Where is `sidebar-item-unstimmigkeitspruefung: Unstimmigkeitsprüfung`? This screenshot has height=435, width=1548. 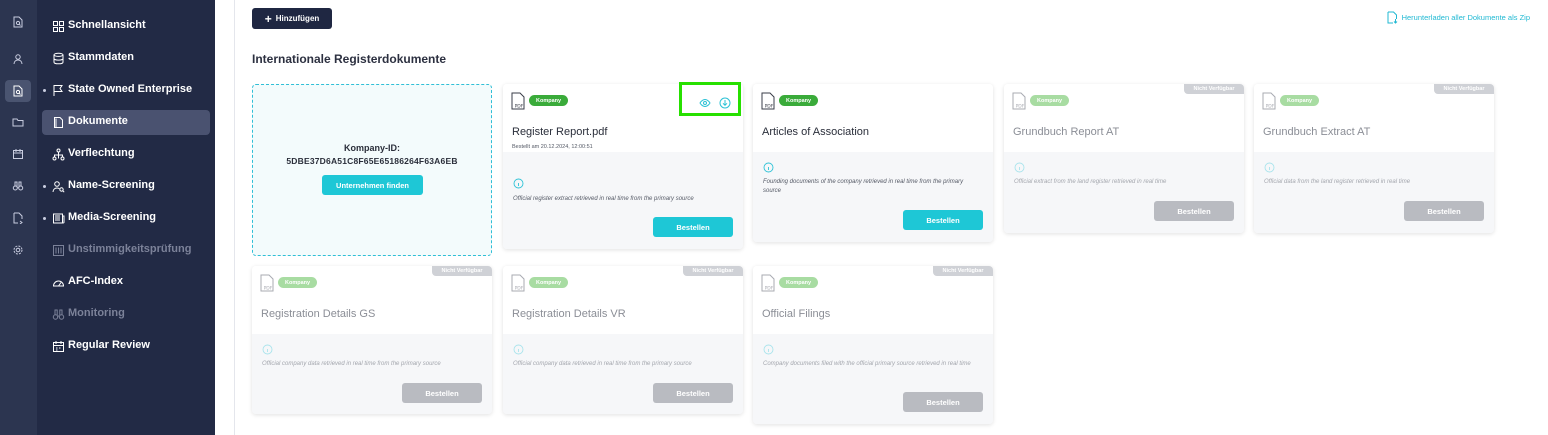
sidebar-item-unstimmigkeitspruefung: Unstimmigkeitsprüfung is located at coordinates (126, 250).